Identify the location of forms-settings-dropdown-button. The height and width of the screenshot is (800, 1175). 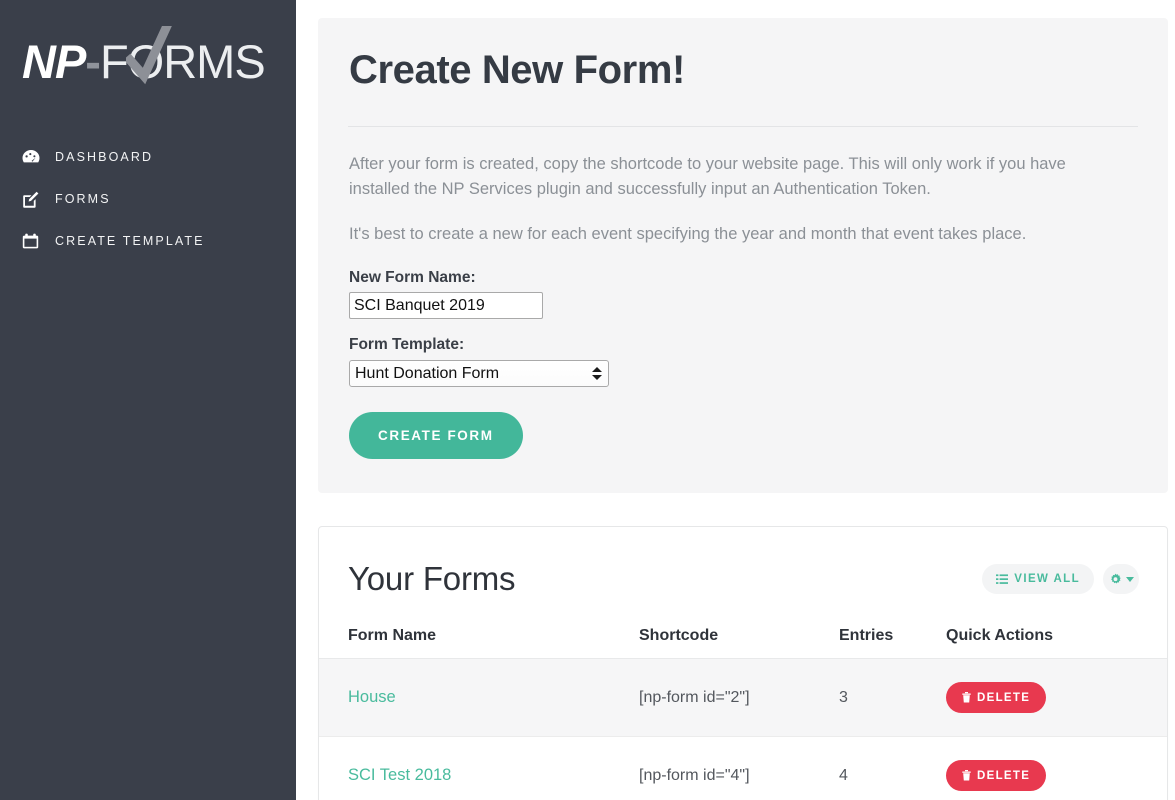
(1121, 579).